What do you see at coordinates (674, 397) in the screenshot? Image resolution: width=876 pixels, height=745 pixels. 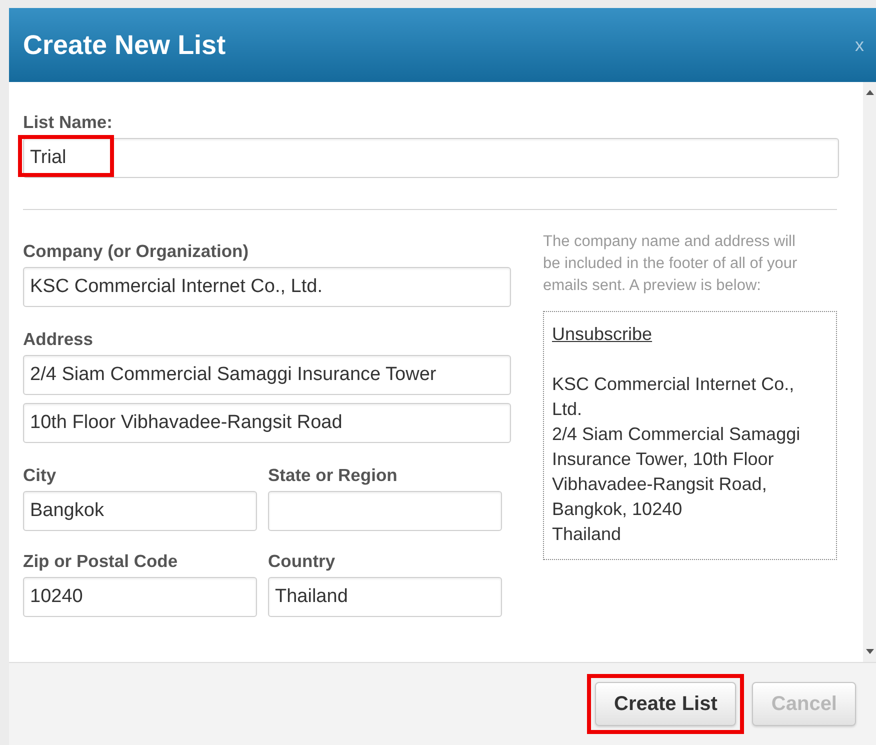 I see `preview-text: KSC Commercial Internet Co., Ltd.` at bounding box center [674, 397].